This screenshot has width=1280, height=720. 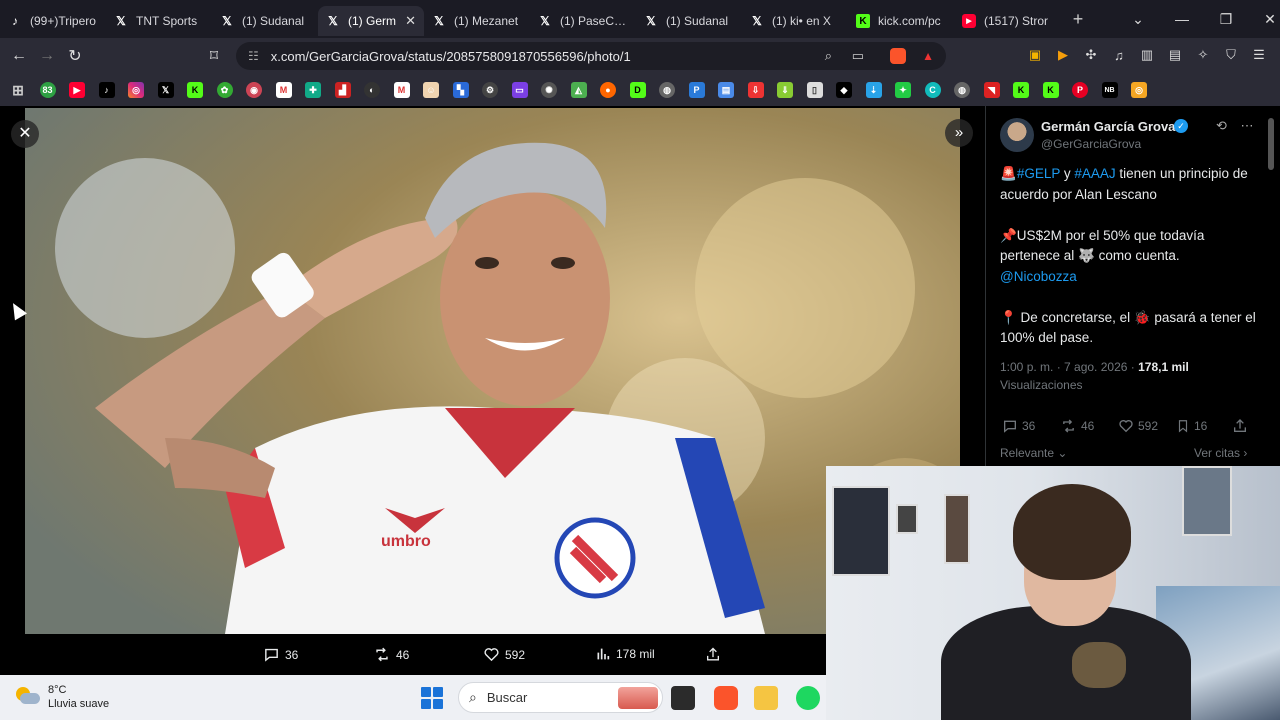 What do you see at coordinates (283, 90) in the screenshot?
I see `bookmark-gmail-icon: M` at bounding box center [283, 90].